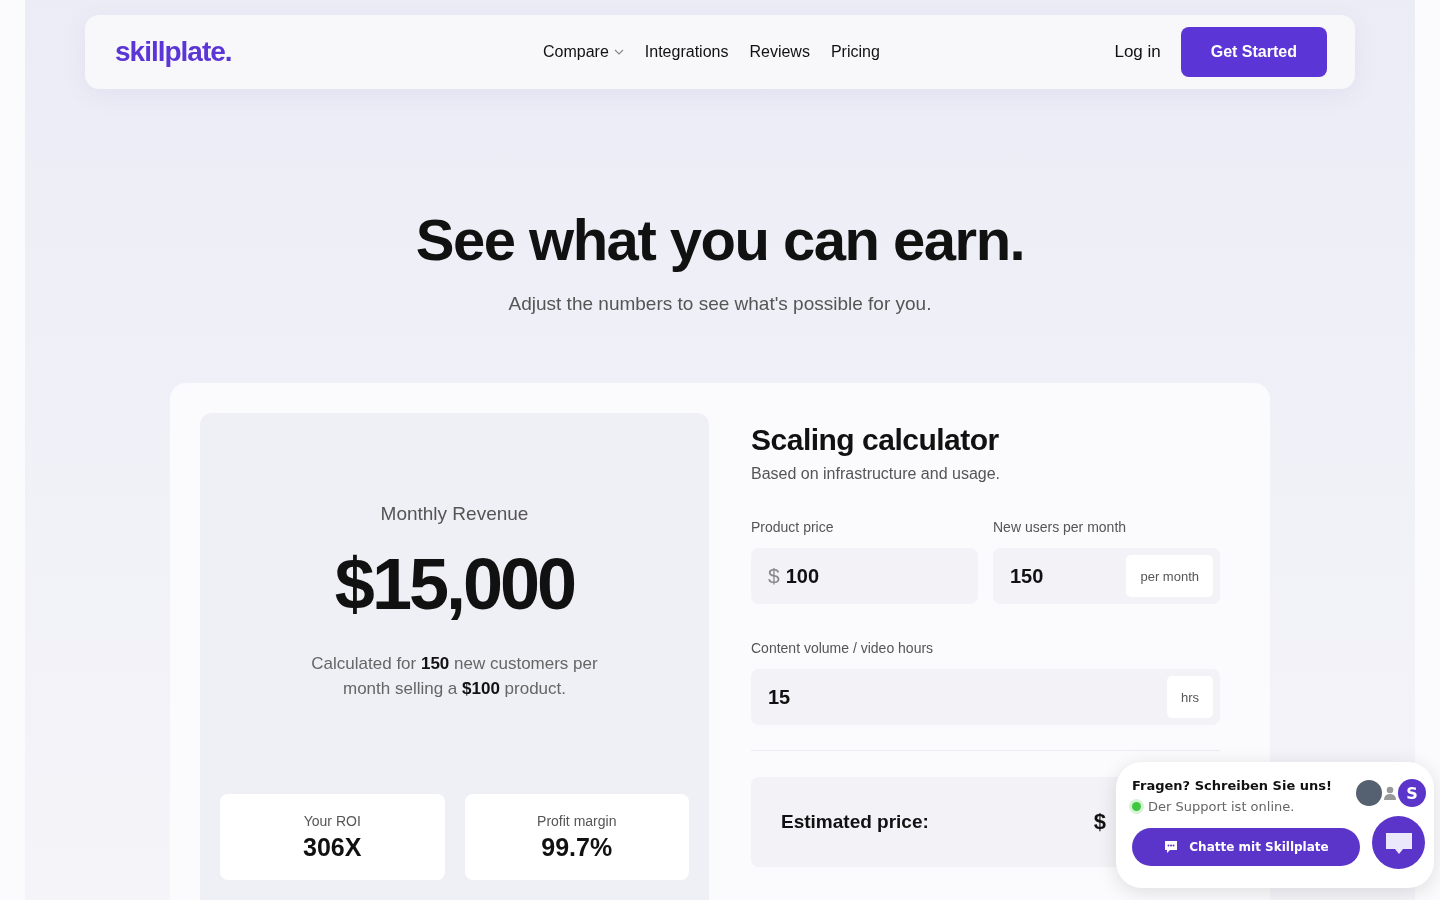 This screenshot has height=900, width=1440. What do you see at coordinates (1169, 576) in the screenshot?
I see `unit-suffix: per month` at bounding box center [1169, 576].